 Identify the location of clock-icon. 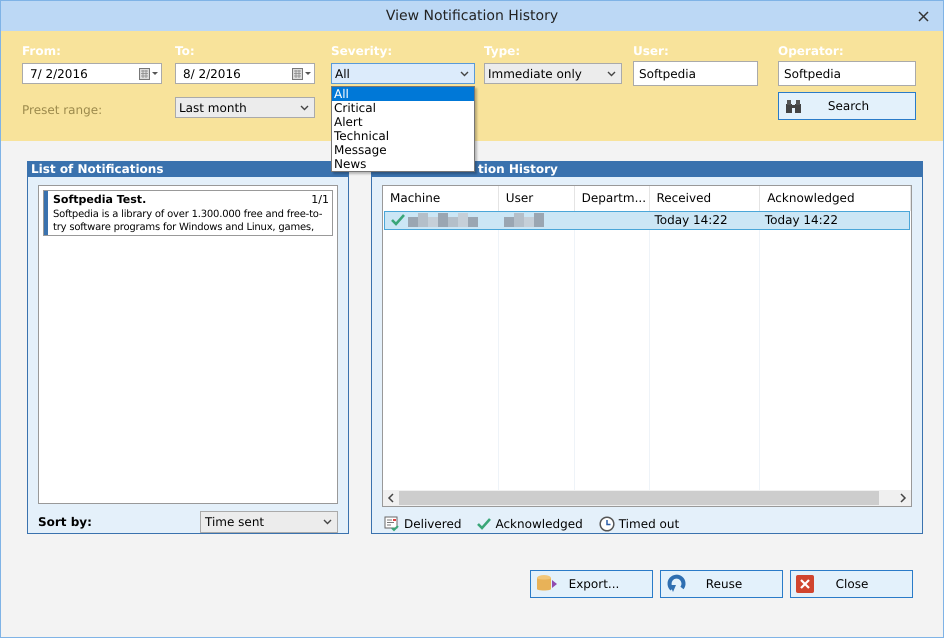
(606, 524).